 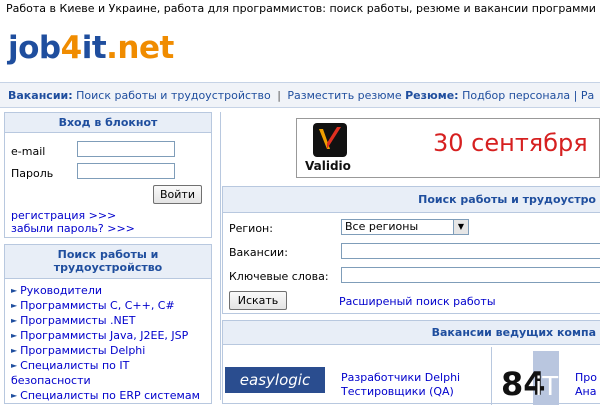 What do you see at coordinates (82, 350) in the screenshot?
I see `category-link: Программисты Delphi` at bounding box center [82, 350].